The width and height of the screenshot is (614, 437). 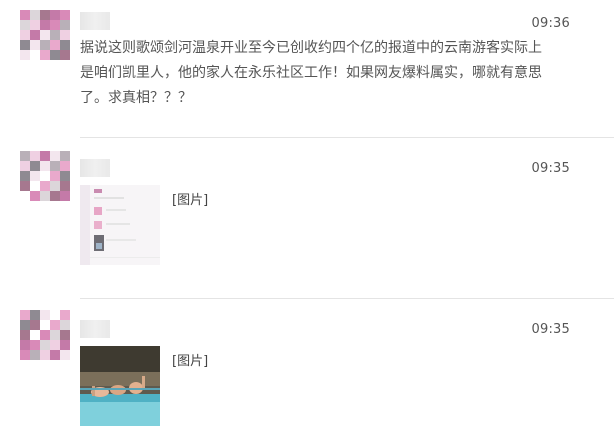 I want to click on pool-photo-image, so click(x=120, y=386).